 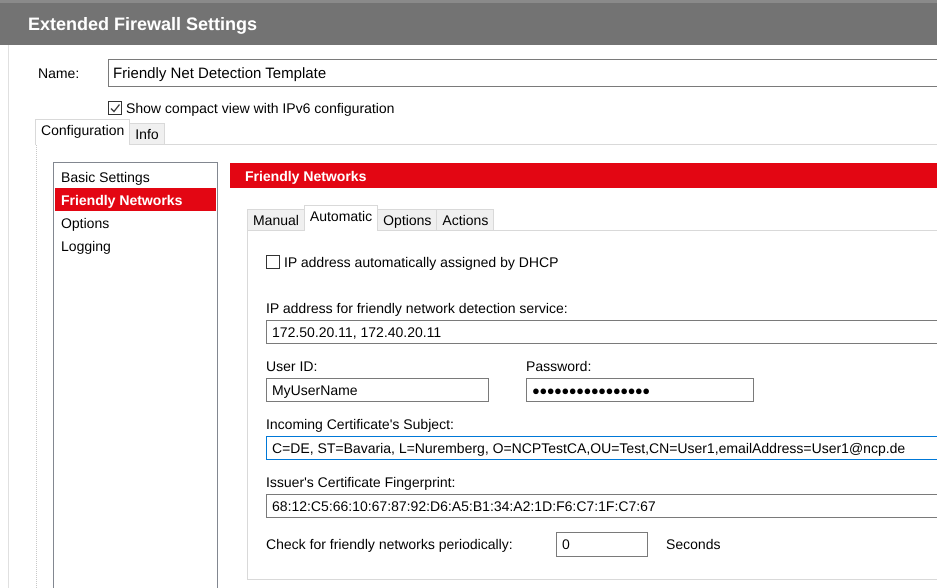 What do you see at coordinates (468, 22) in the screenshot?
I see `window-title: Extended Firewall Settings` at bounding box center [468, 22].